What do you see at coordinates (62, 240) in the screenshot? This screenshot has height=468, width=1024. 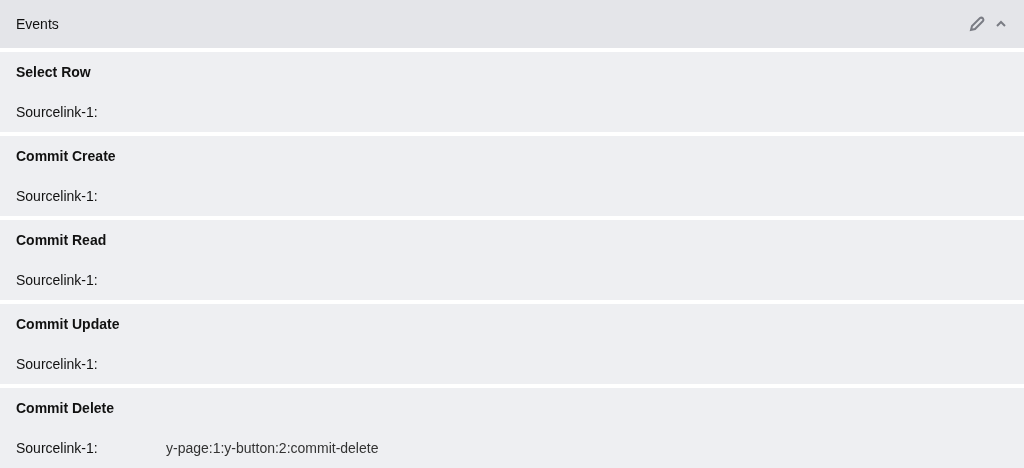 I see `event-name: Commit Read` at bounding box center [62, 240].